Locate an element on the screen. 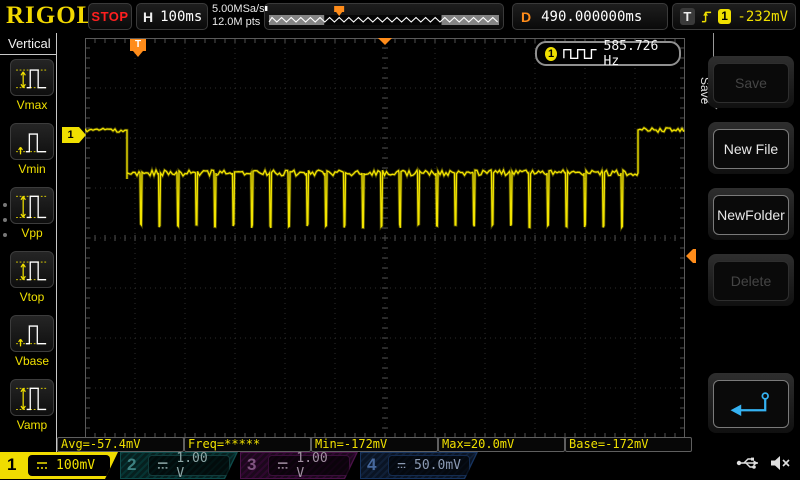 The image size is (800, 480). delay-label: D is located at coordinates (526, 16).